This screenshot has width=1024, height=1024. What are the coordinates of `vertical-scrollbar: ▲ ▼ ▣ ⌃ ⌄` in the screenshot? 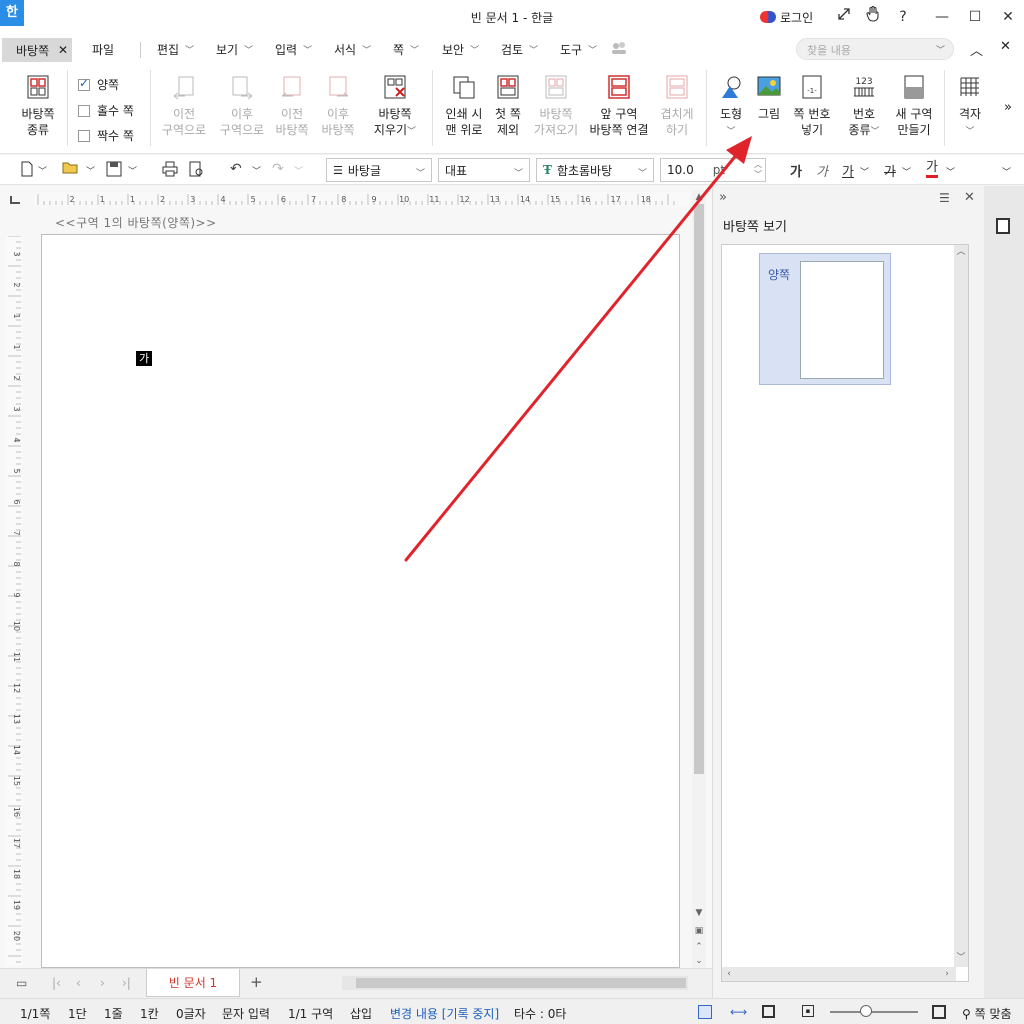 It's located at (699, 579).